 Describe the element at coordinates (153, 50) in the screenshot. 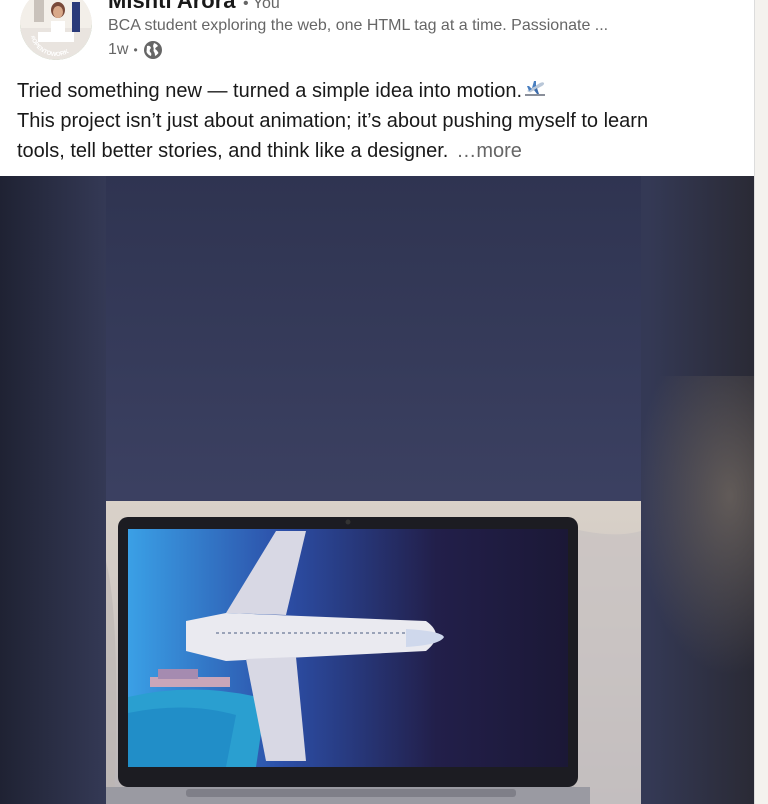

I see `globe-icon` at that location.